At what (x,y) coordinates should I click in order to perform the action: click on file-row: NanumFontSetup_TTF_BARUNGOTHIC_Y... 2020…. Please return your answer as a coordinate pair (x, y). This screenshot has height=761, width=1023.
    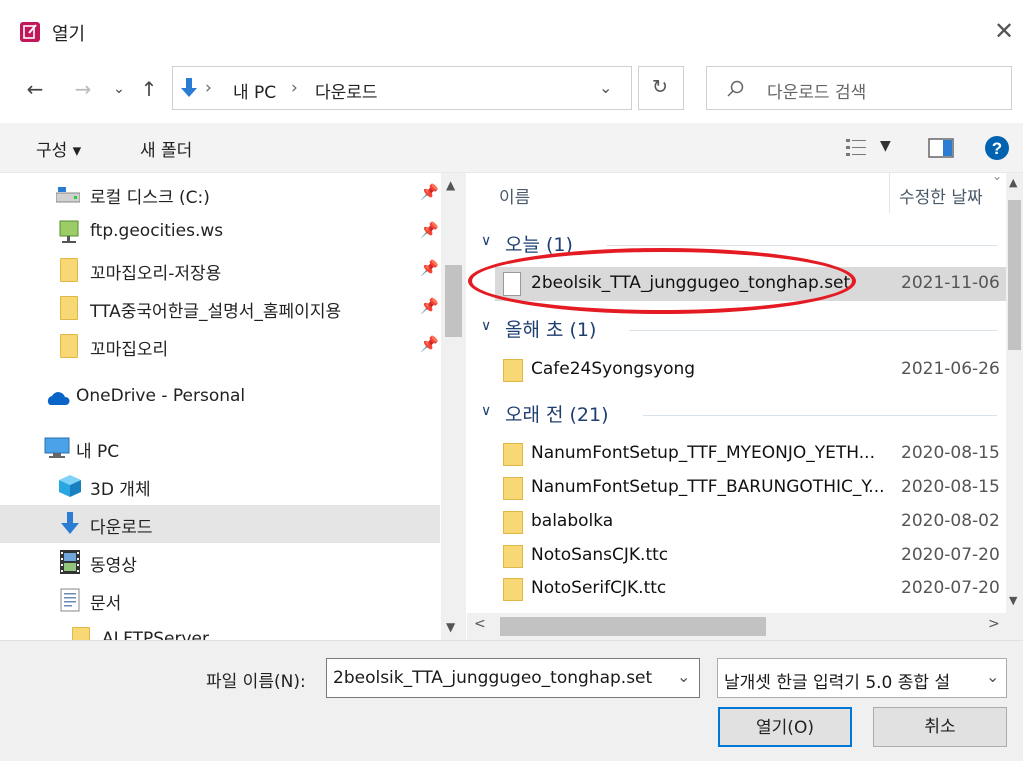
    Looking at the image, I should click on (751, 488).